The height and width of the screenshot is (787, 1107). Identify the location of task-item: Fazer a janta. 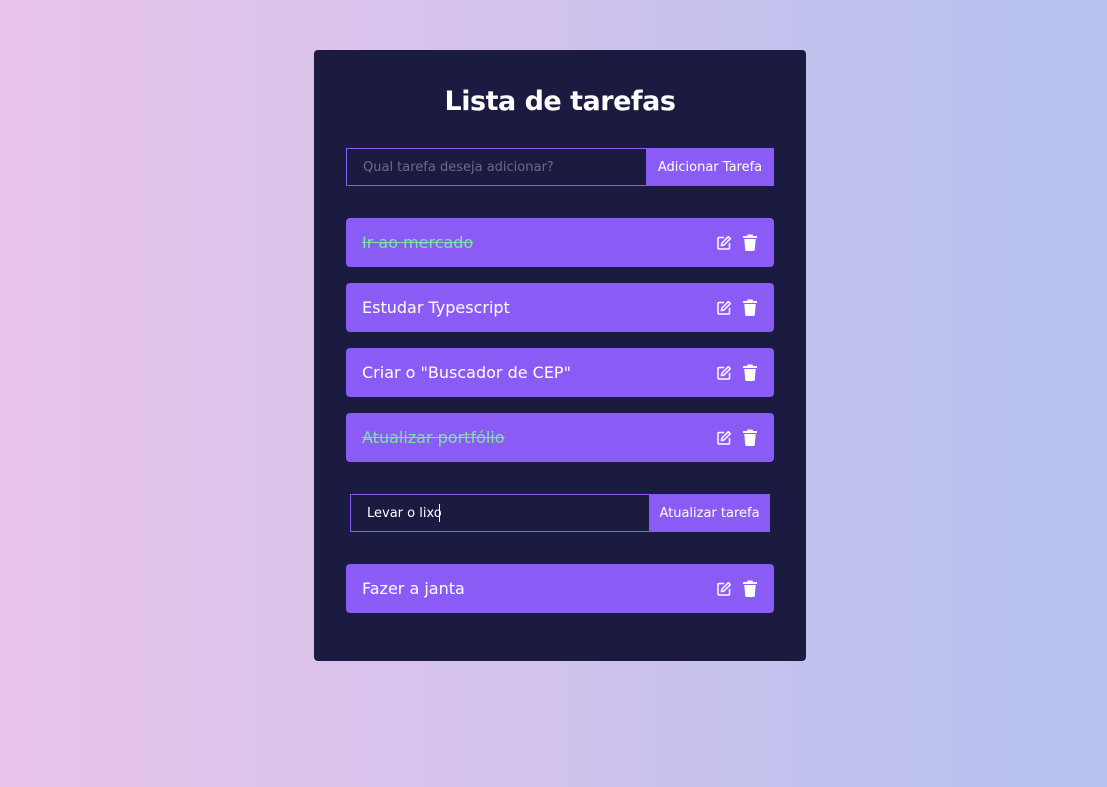
(560, 588).